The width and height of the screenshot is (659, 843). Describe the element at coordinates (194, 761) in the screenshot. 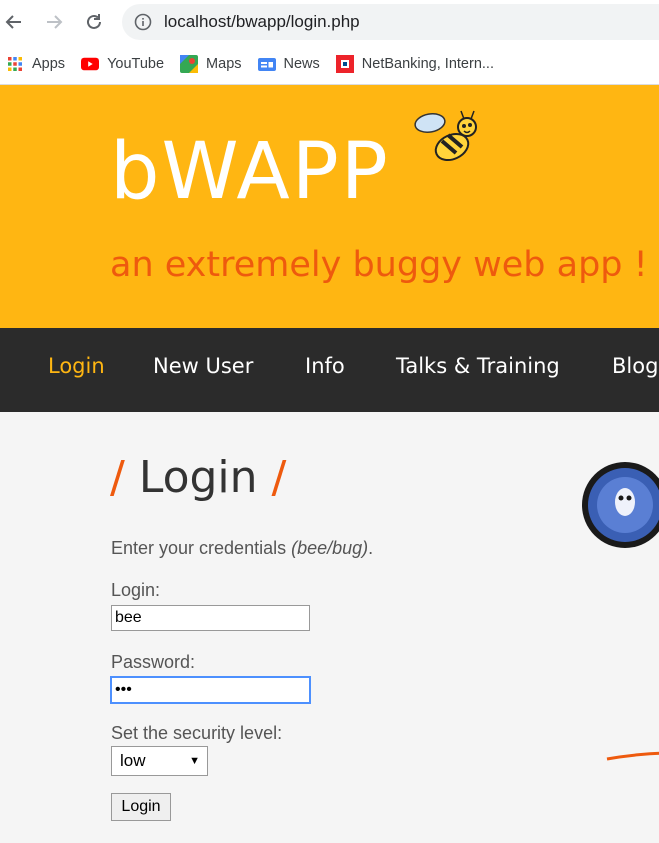

I see `dropdown-arrow-icon: ▼` at that location.